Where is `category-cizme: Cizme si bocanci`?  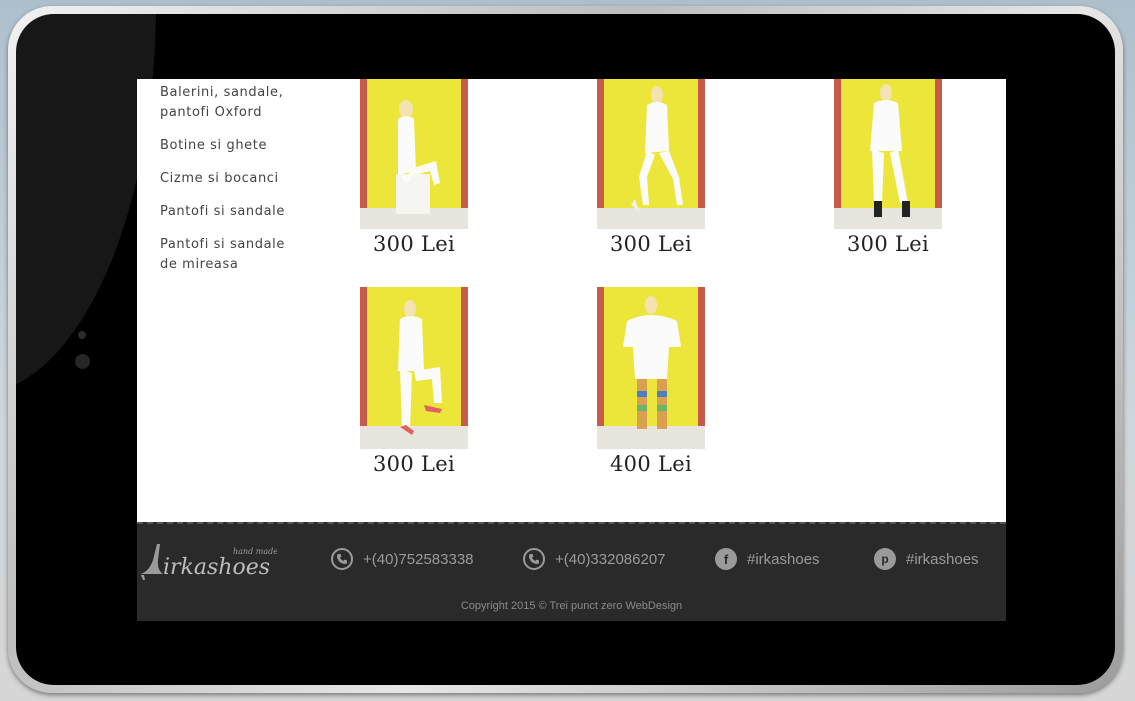 category-cizme: Cizme si bocanci is located at coordinates (225, 179).